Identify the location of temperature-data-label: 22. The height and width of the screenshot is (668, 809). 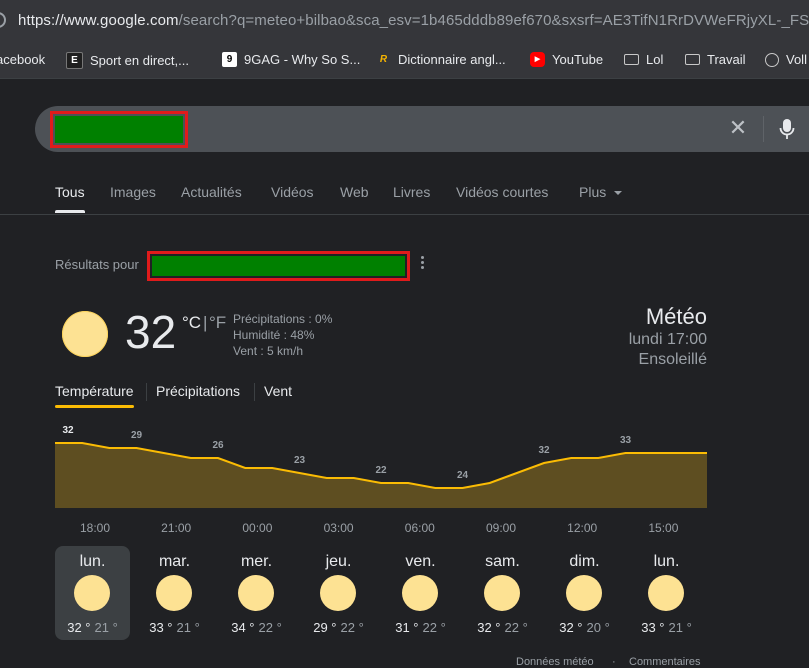
(381, 470).